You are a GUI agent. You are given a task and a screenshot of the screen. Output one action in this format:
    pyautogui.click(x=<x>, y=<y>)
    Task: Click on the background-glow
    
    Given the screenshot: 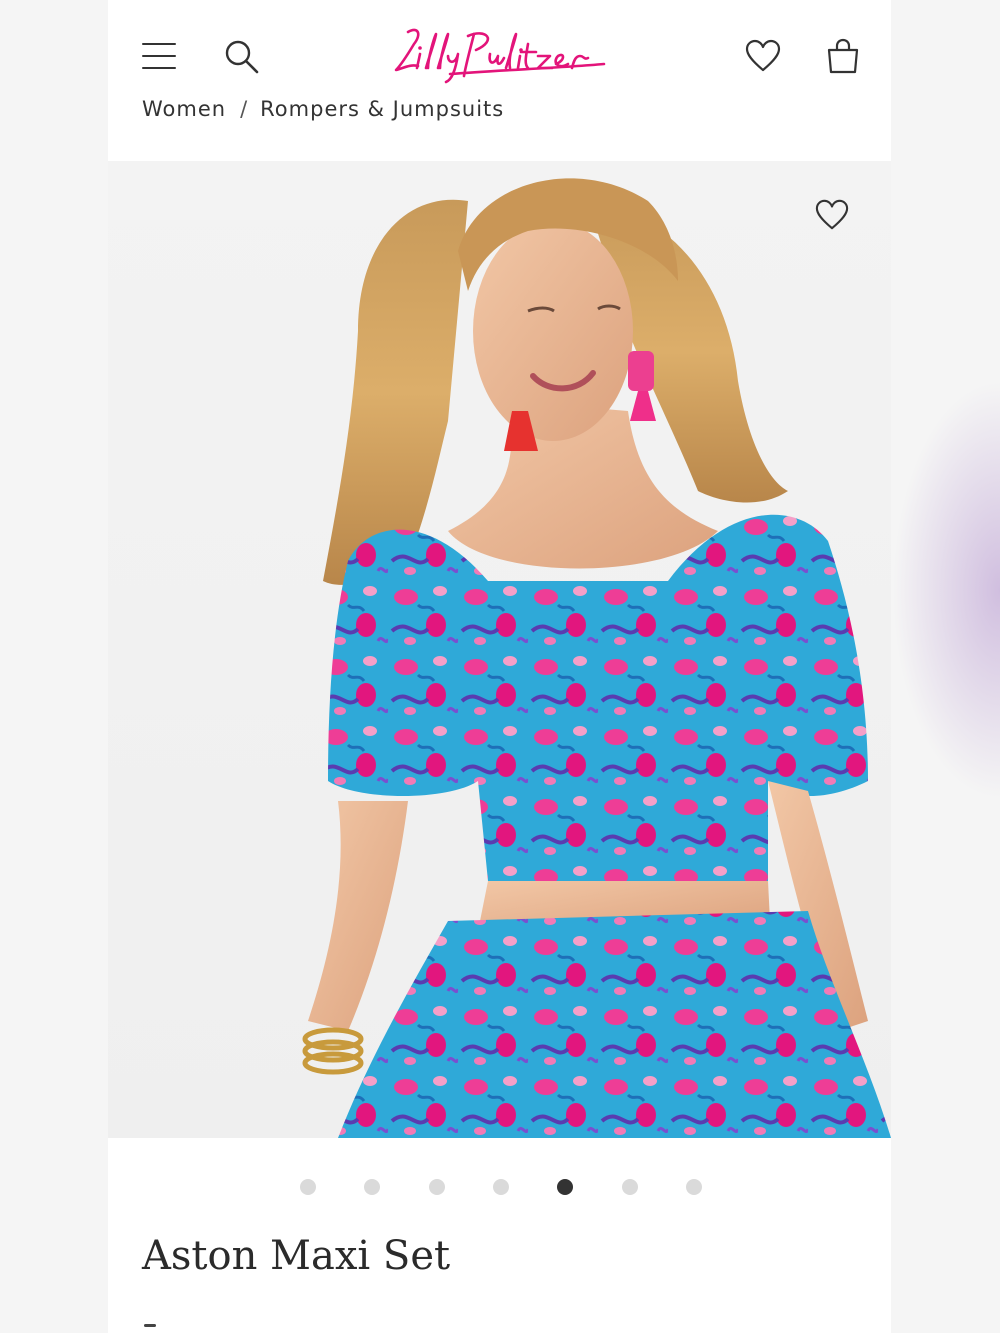 What is the action you would take?
    pyautogui.click(x=946, y=590)
    